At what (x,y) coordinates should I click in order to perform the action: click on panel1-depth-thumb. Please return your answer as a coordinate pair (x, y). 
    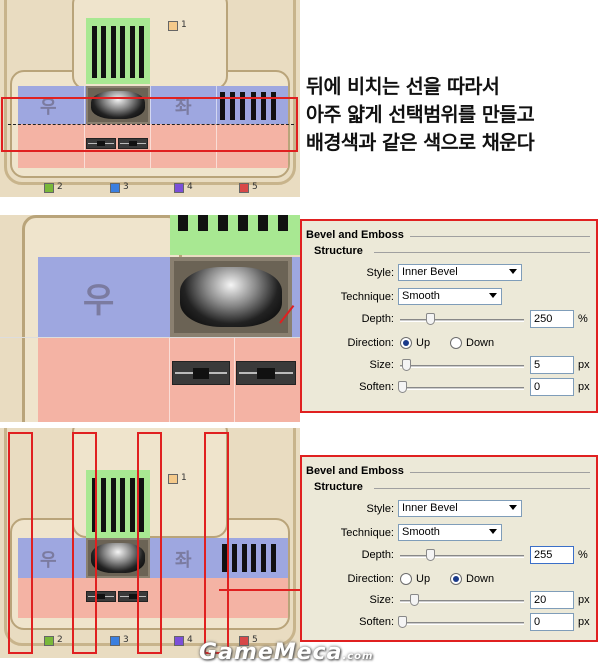
    Looking at the image, I should click on (430, 319).